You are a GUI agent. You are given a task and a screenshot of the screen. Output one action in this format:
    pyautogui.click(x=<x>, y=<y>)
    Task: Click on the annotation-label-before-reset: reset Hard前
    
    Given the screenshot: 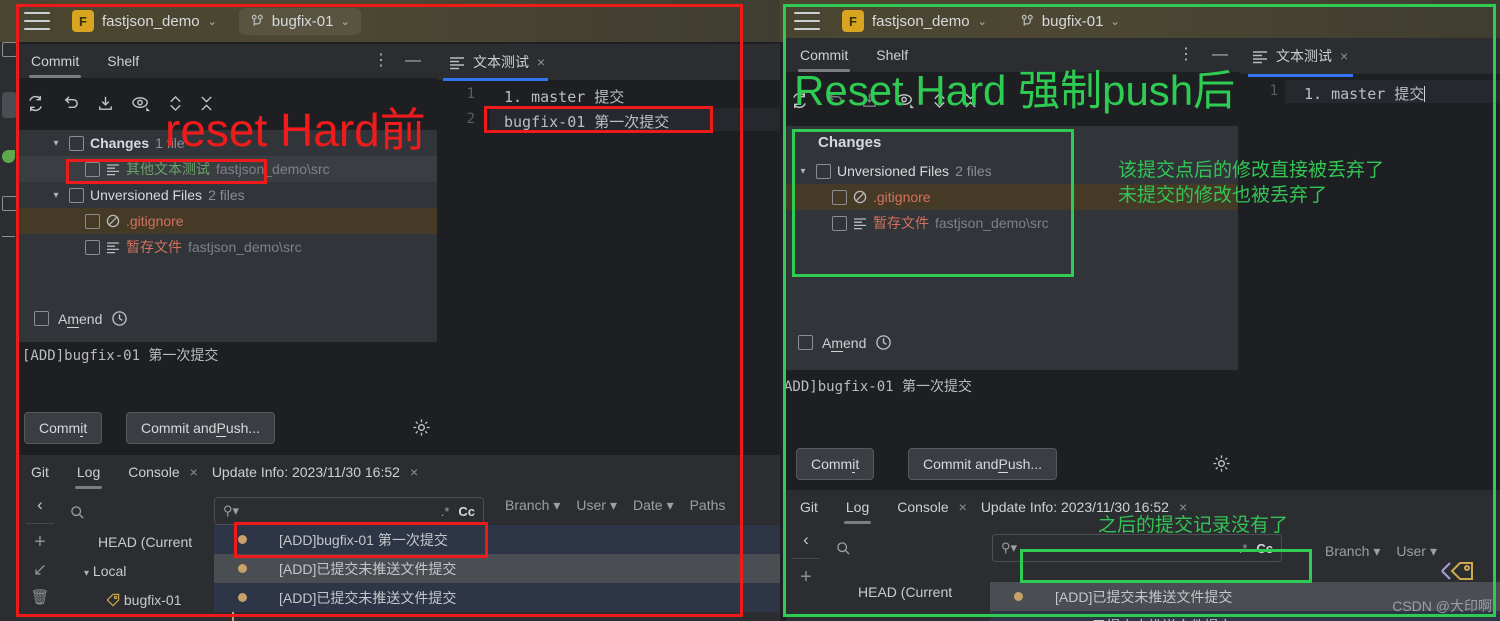 What is the action you would take?
    pyautogui.click(x=295, y=130)
    